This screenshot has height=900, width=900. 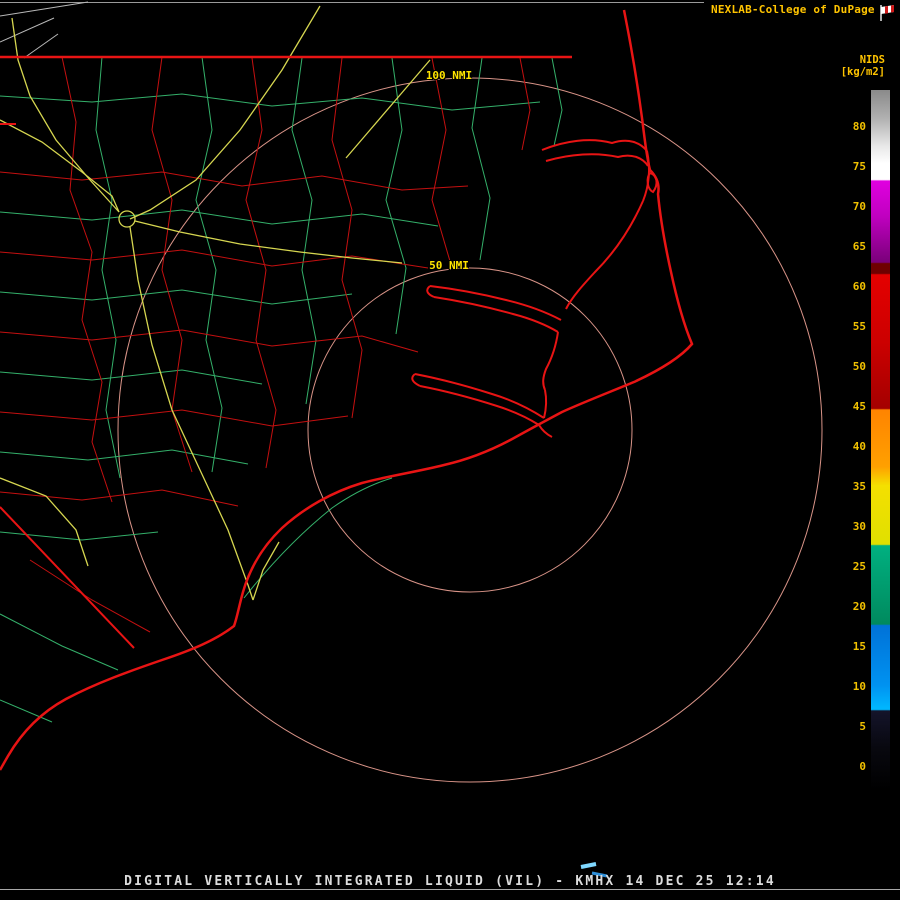 I want to click on colorbar-tick: 60, so click(x=859, y=286).